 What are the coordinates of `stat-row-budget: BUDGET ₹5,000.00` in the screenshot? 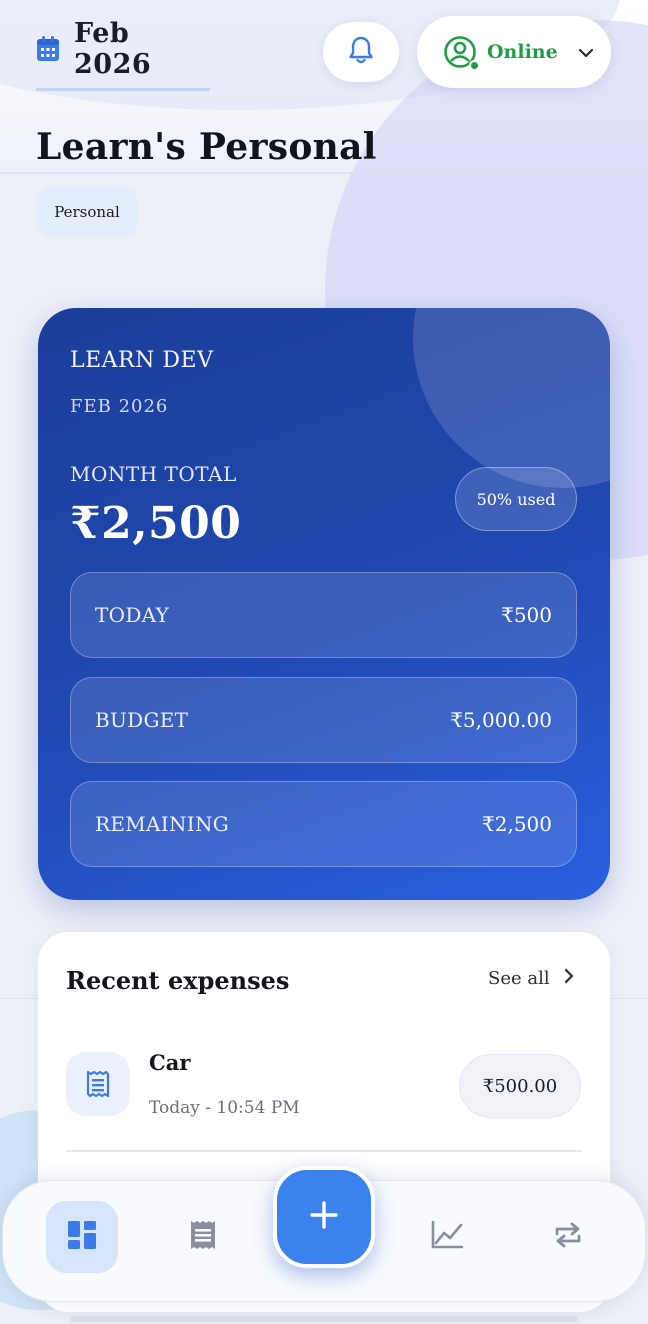 It's located at (323, 720).